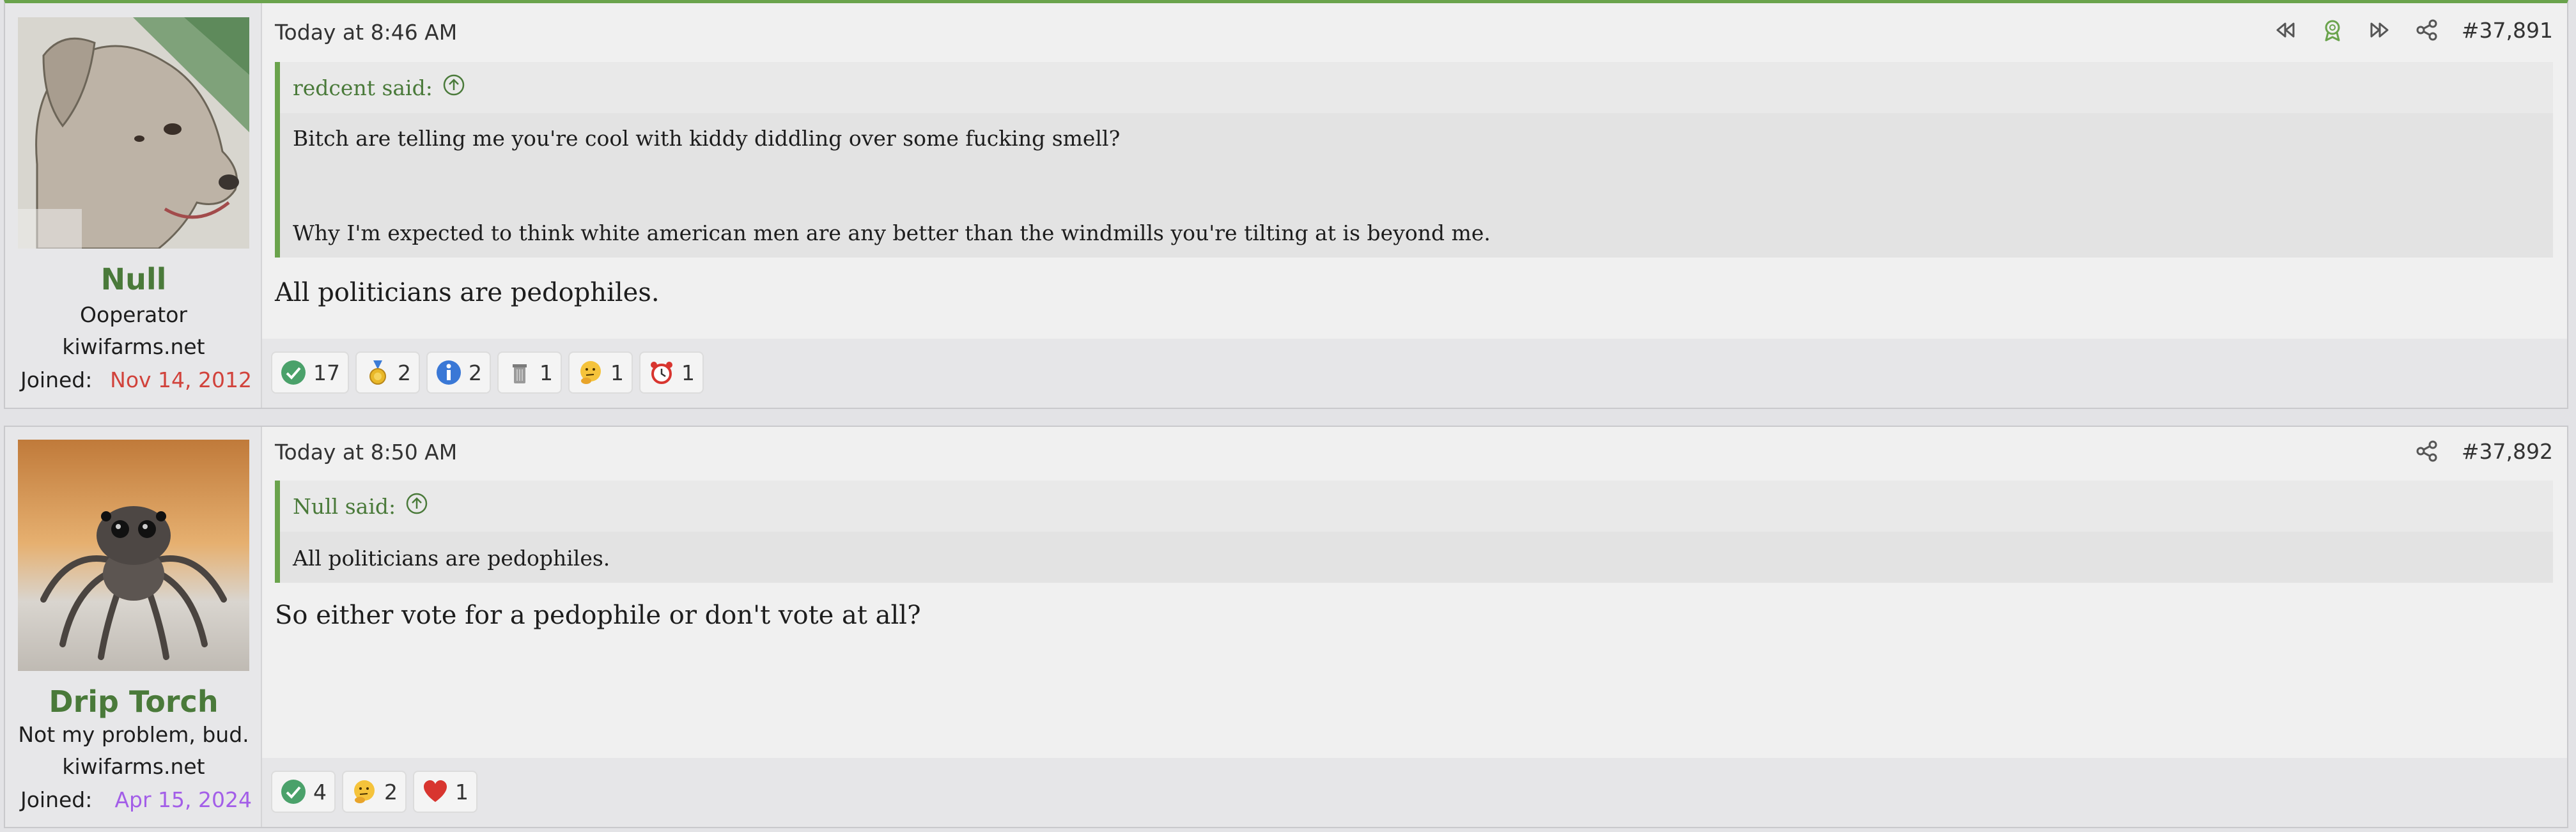  I want to click on spider-avatar-icon, so click(133, 555).